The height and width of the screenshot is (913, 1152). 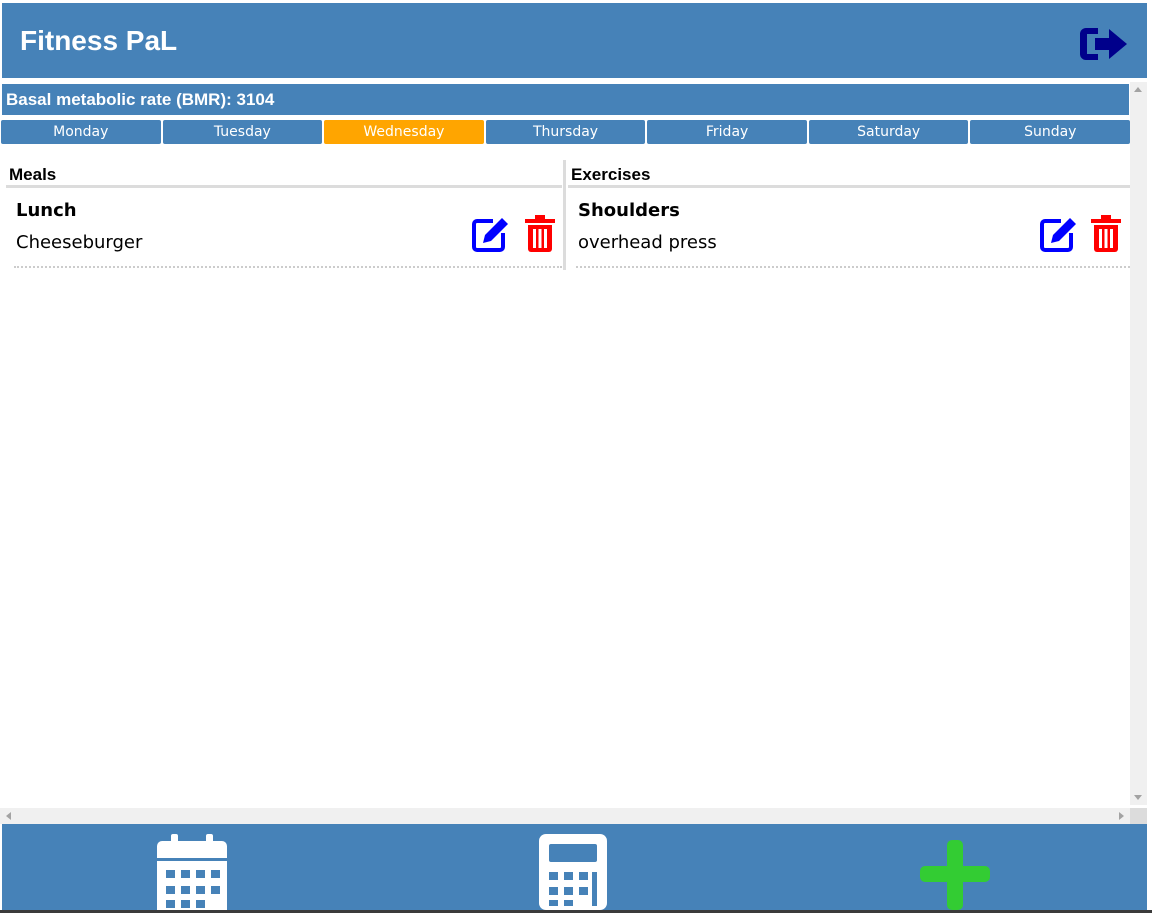 What do you see at coordinates (1138, 89) in the screenshot?
I see `scroll-up-icon` at bounding box center [1138, 89].